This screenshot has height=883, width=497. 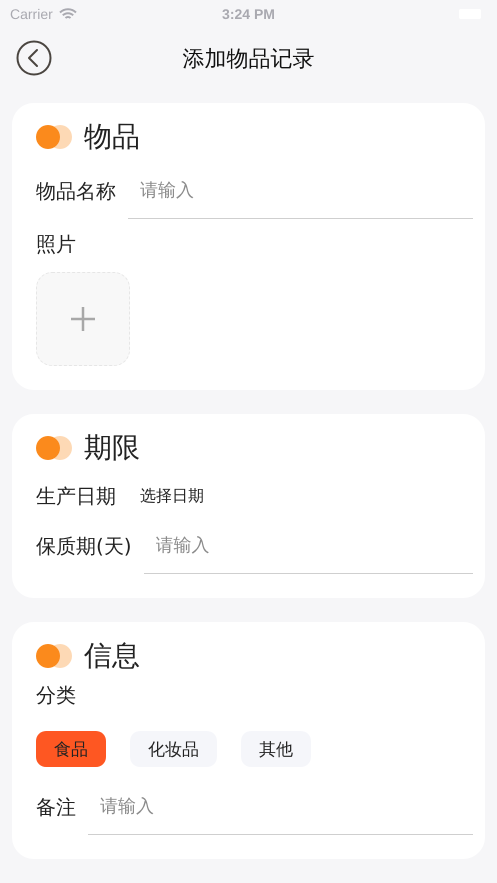 What do you see at coordinates (276, 749) in the screenshot?
I see `category-chip: 其他` at bounding box center [276, 749].